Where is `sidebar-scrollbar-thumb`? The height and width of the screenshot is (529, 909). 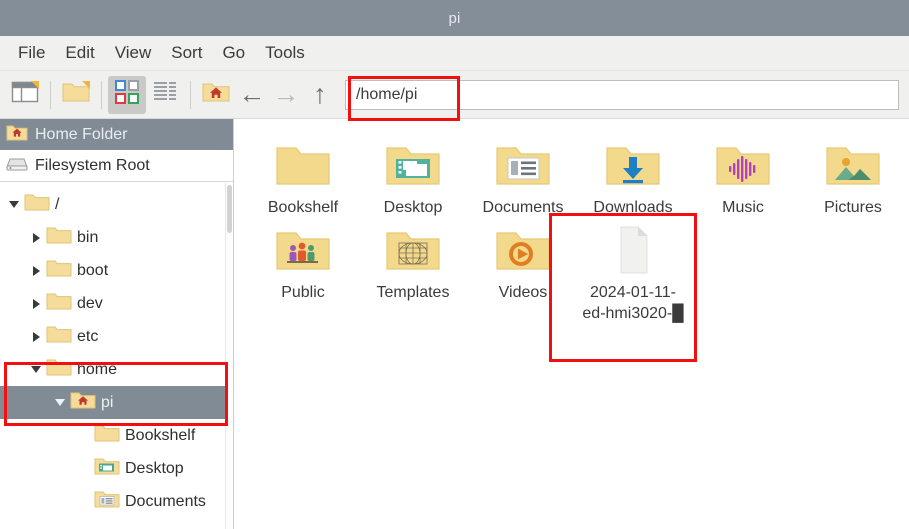 sidebar-scrollbar-thumb is located at coordinates (229, 209).